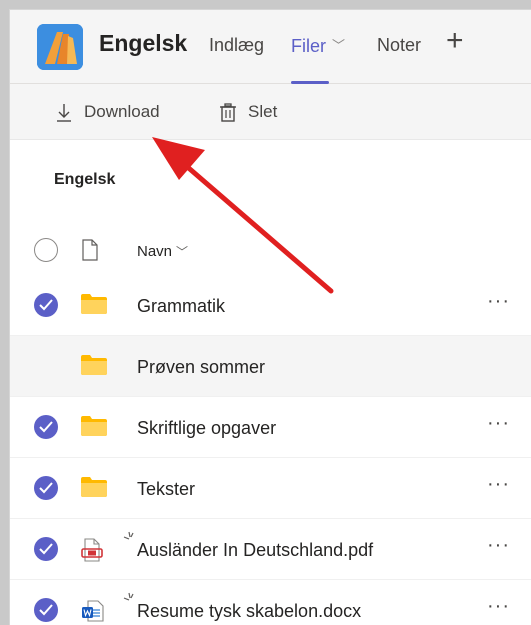 The width and height of the screenshot is (531, 625). I want to click on folder-breadcrumb: Engelsk, so click(84, 180).